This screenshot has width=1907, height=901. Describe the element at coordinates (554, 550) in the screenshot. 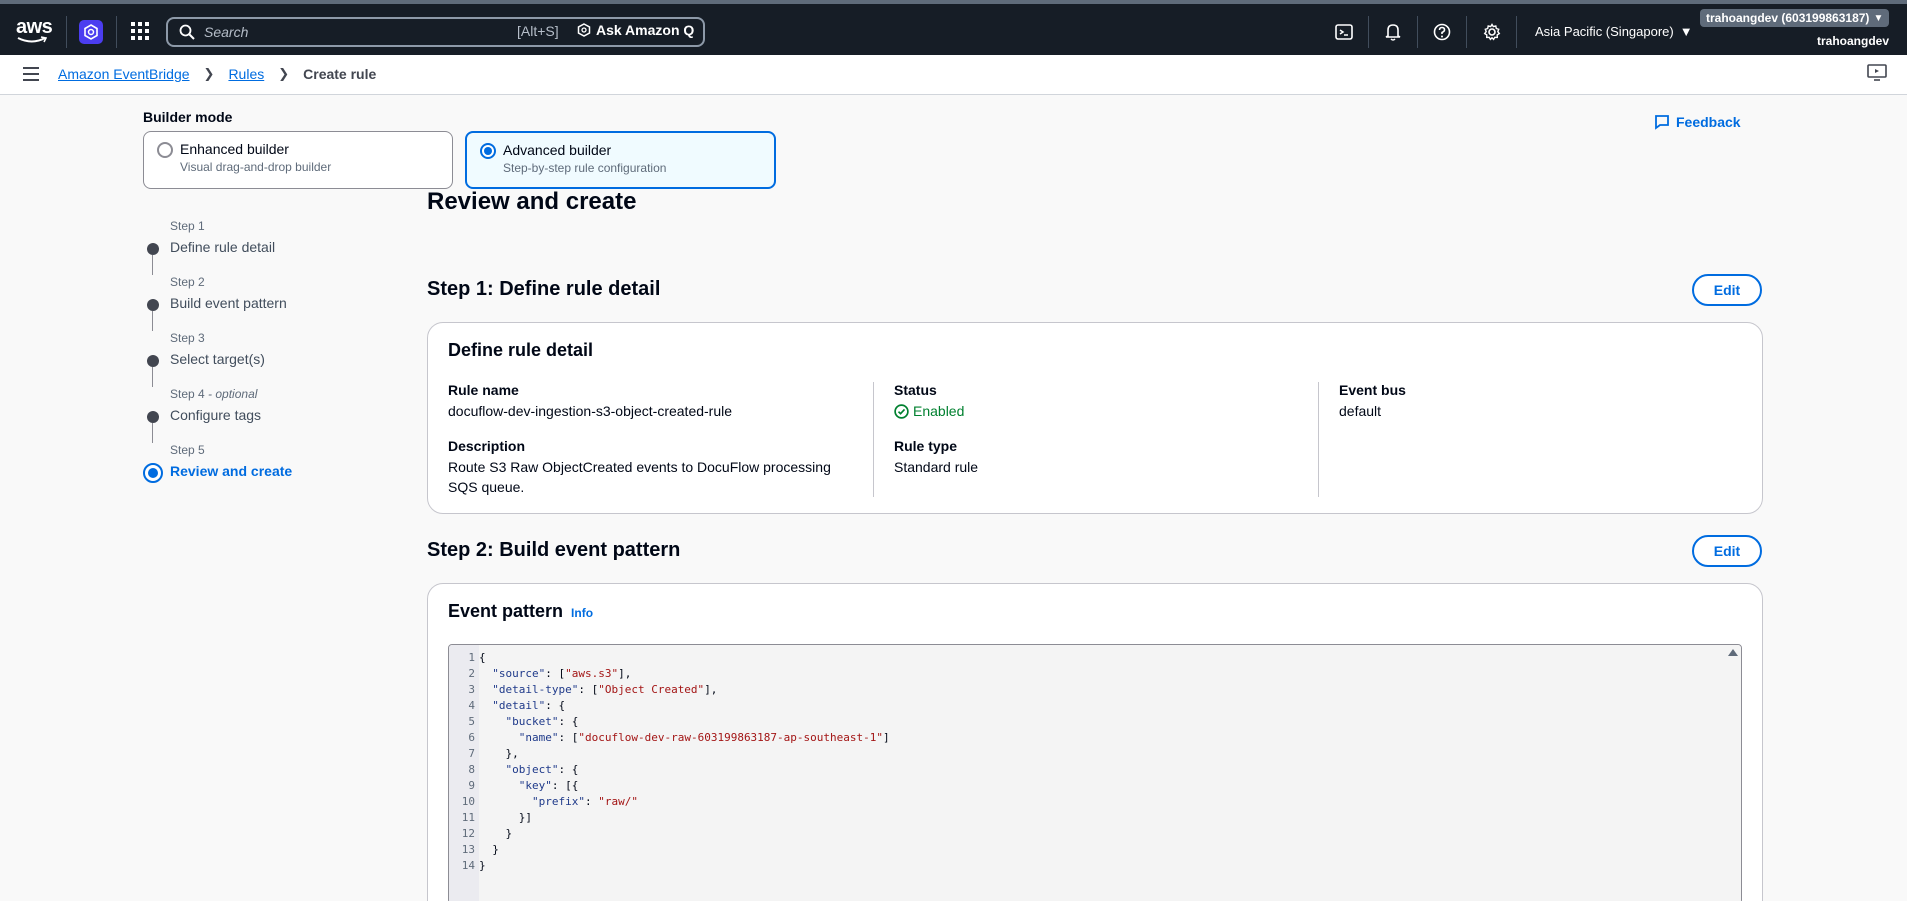

I see `step2-heading: Step 2: Build event pattern` at that location.